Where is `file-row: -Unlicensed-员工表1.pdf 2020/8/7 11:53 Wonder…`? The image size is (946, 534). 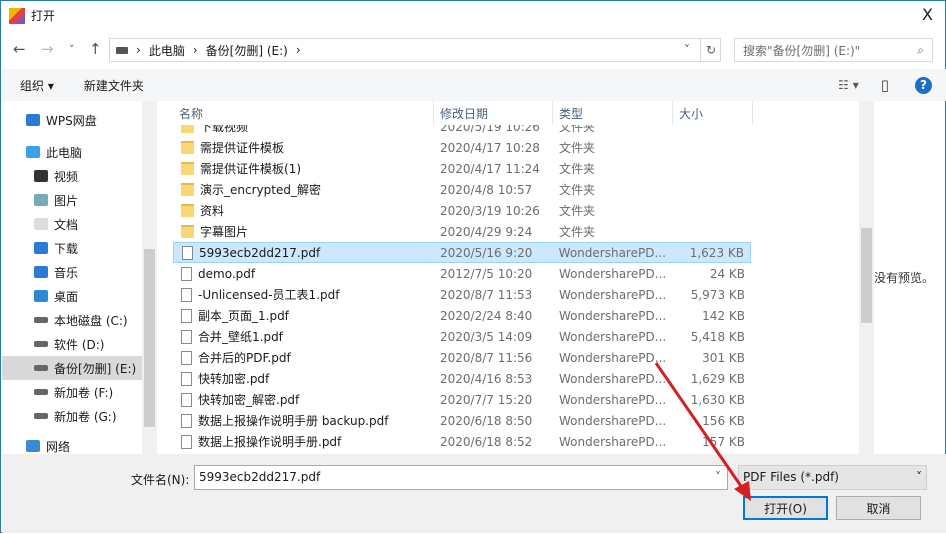 file-row: -Unlicensed-员工表1.pdf 2020/8/7 11:53 Wonder… is located at coordinates (462, 294).